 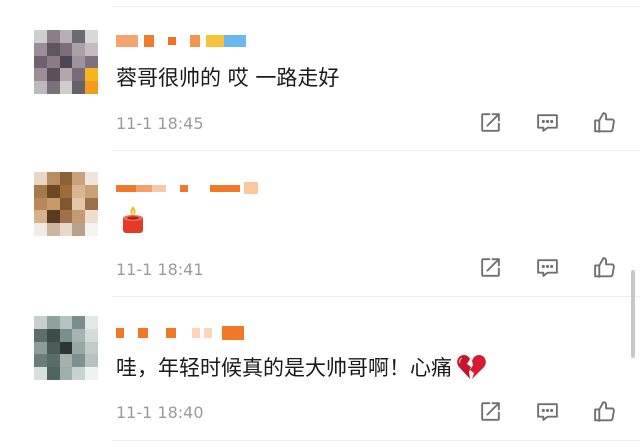 I want to click on scrollbar, so click(x=633, y=314).